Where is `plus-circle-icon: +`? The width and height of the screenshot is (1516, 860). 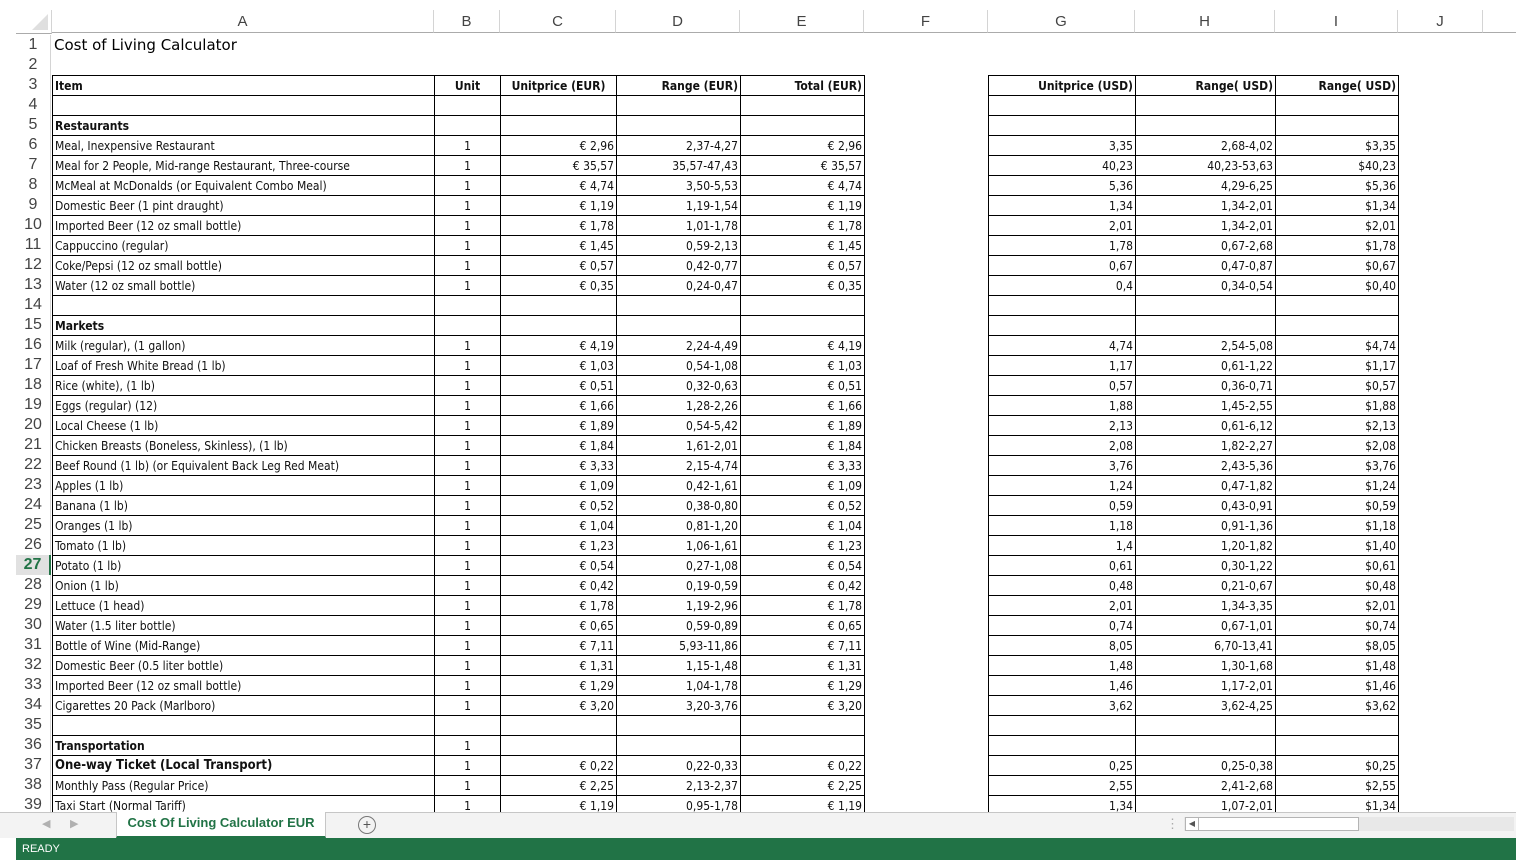
plus-circle-icon: + is located at coordinates (367, 825).